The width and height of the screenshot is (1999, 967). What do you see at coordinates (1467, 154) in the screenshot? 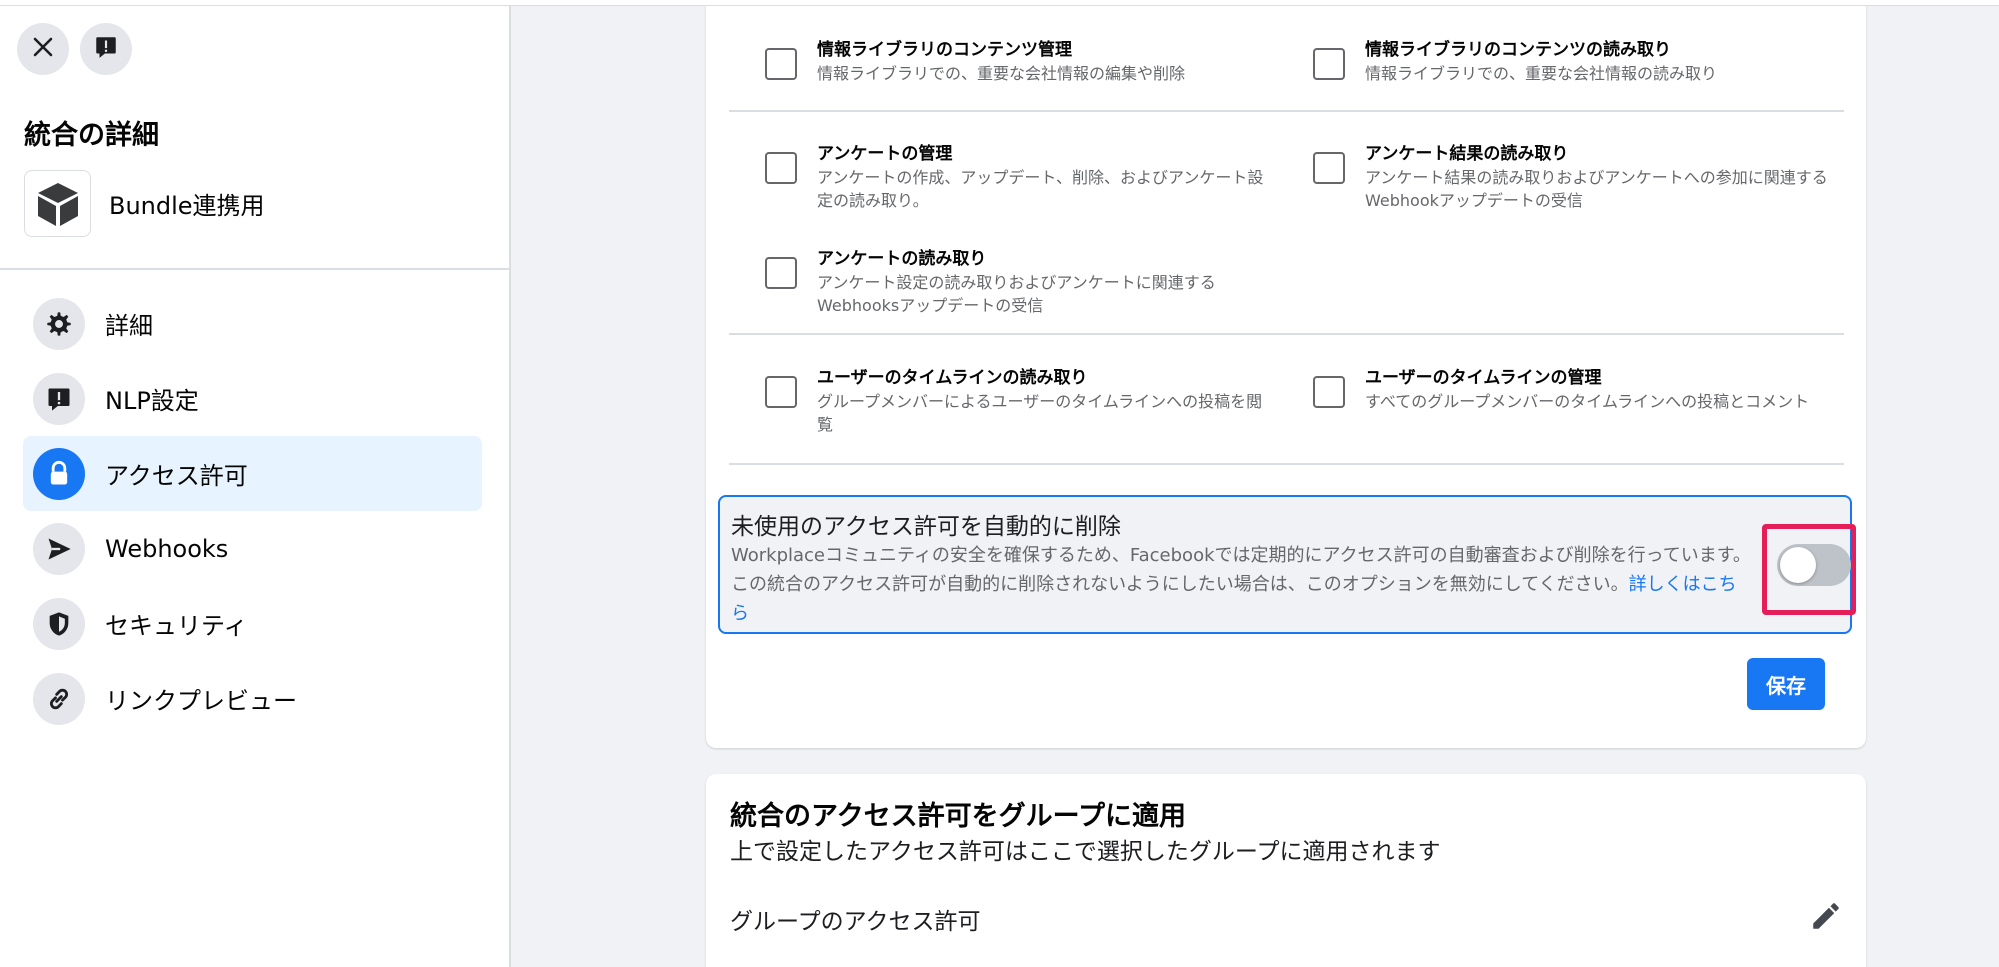
I see `permission-title: アンケート結果の読み取り` at bounding box center [1467, 154].